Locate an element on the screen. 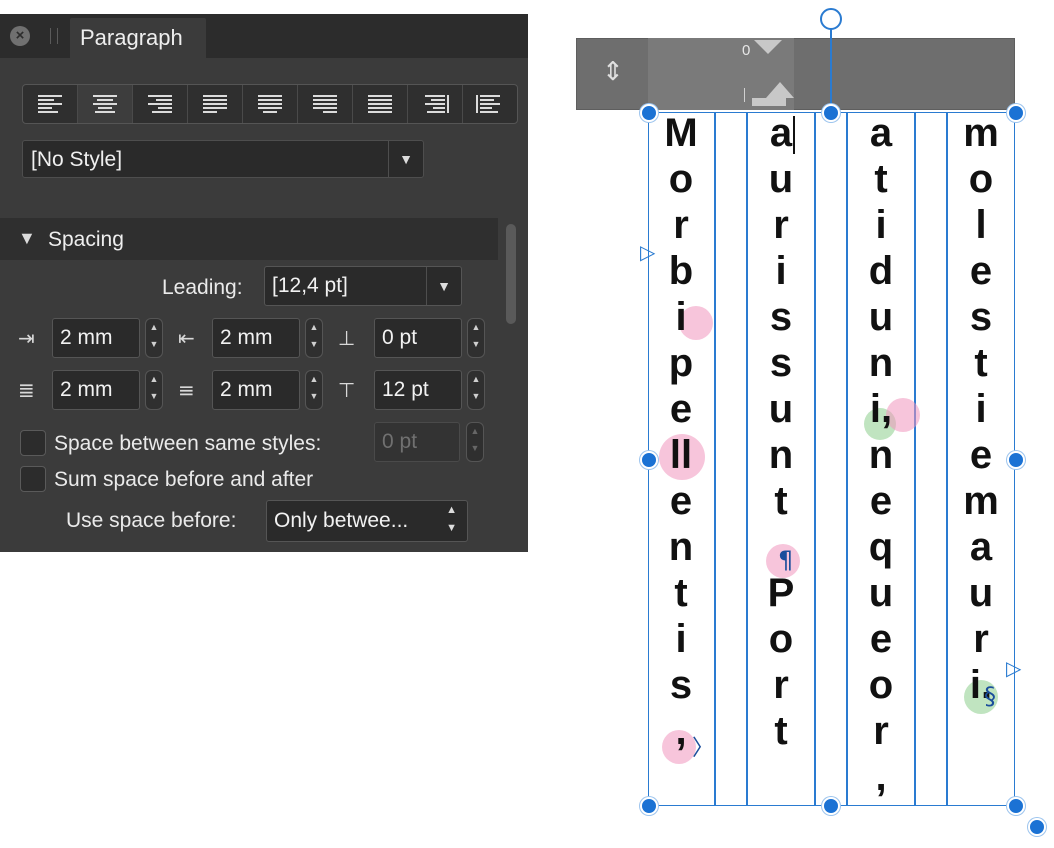 Image resolution: width=1054 pixels, height=848 pixels. column-character: d is located at coordinates (881, 271).